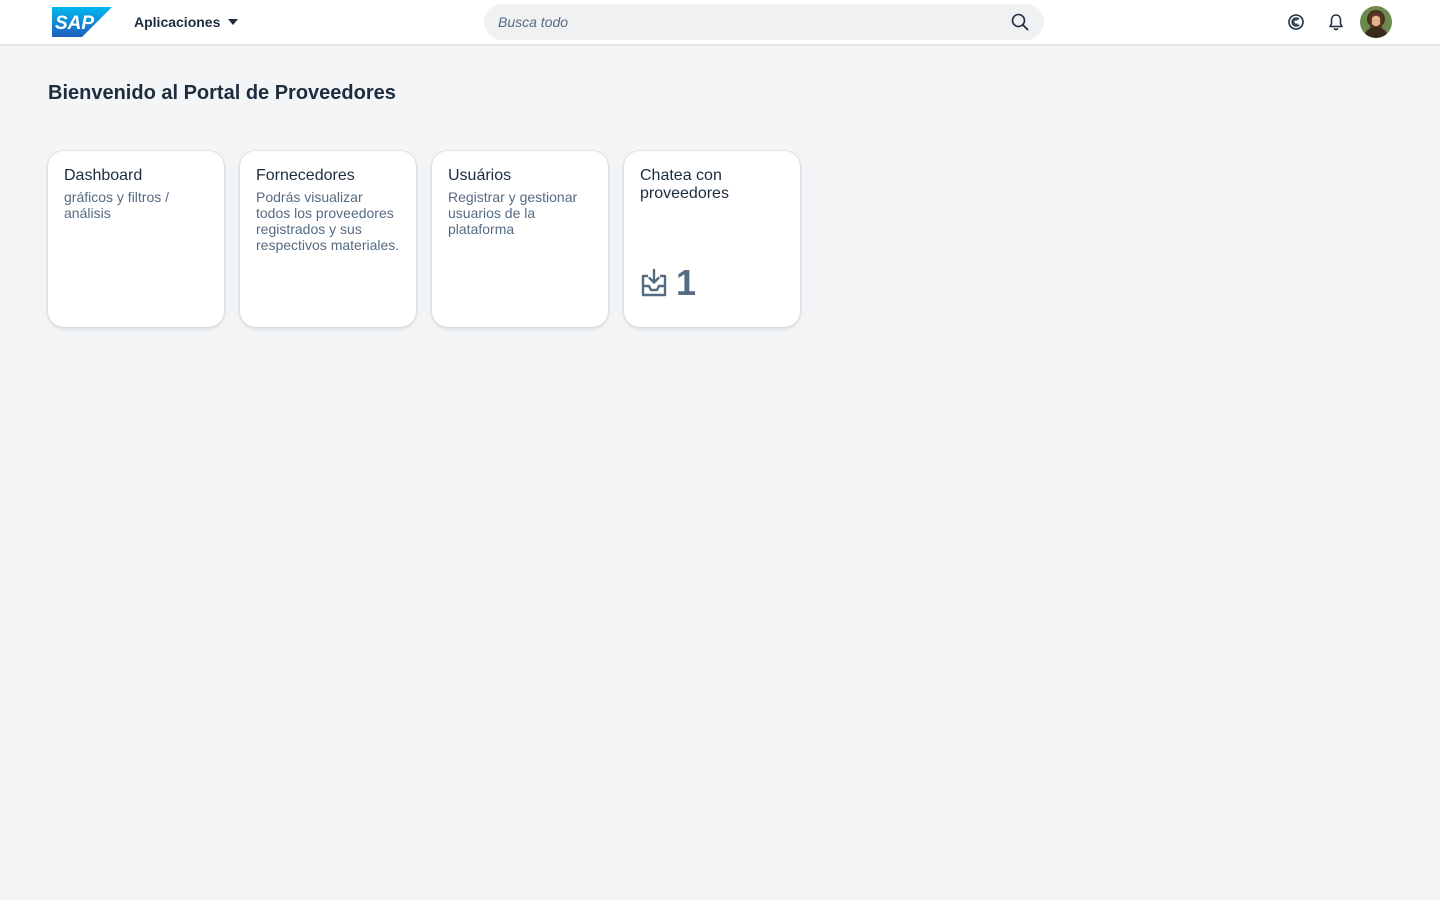  I want to click on apps-menu-button: Aplicaciones, so click(186, 22).